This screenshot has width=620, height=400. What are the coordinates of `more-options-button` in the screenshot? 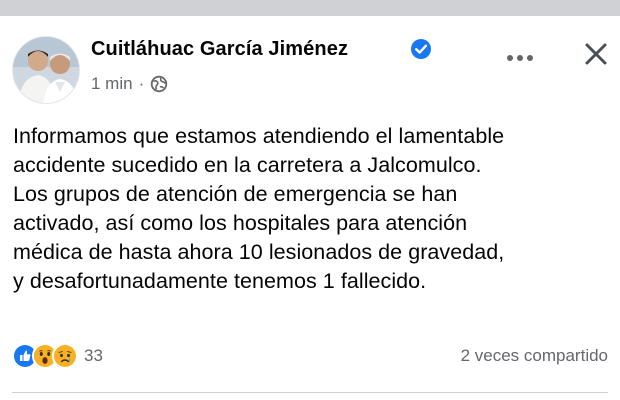 It's located at (520, 58).